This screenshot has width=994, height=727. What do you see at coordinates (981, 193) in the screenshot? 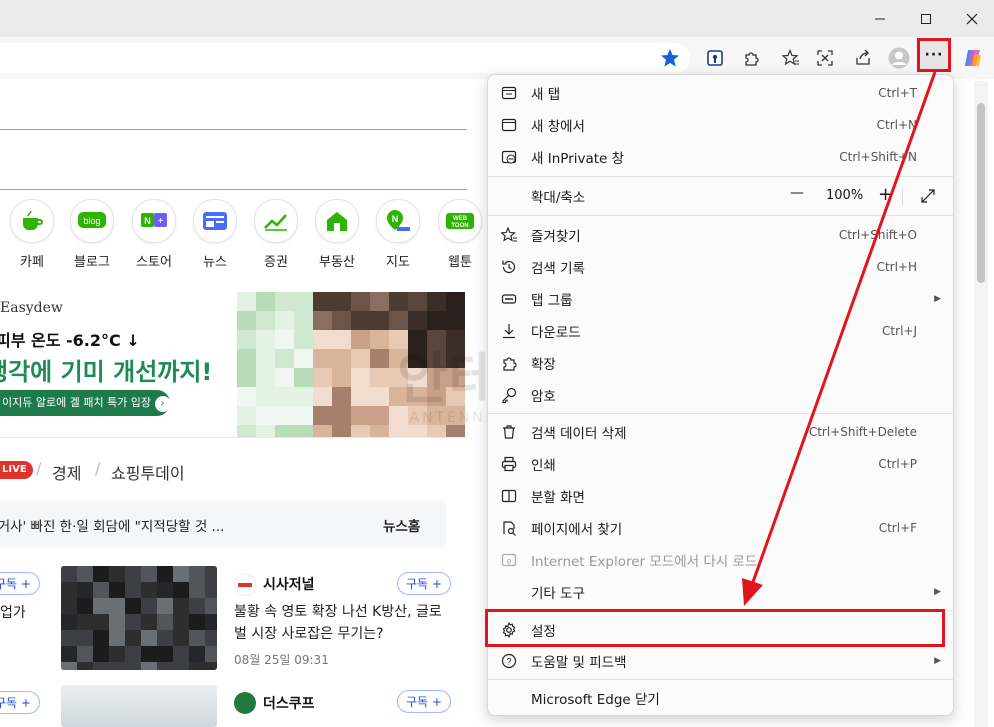
I see `scrollbar-thumb` at bounding box center [981, 193].